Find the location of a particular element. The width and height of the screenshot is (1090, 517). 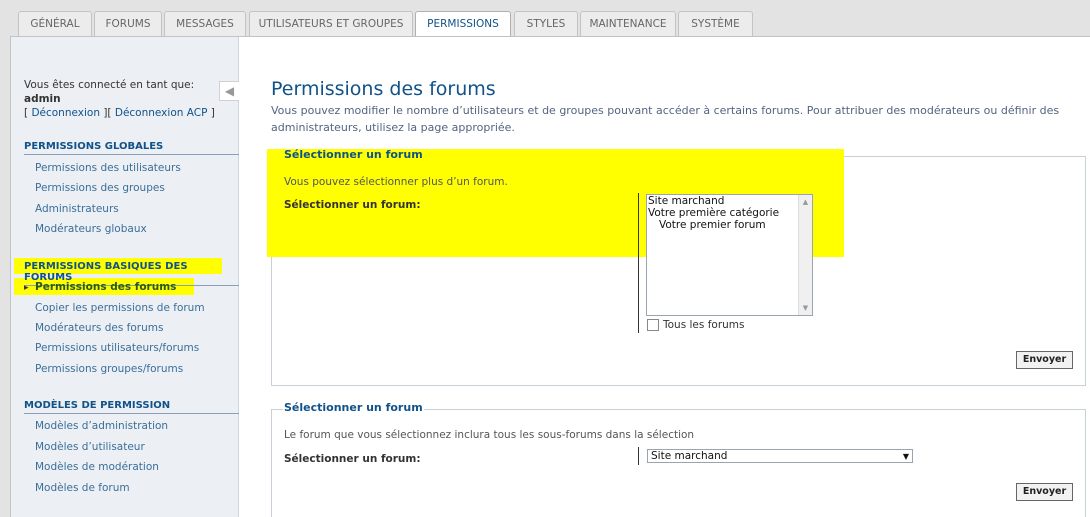

tab-forums: Forums is located at coordinates (128, 24).